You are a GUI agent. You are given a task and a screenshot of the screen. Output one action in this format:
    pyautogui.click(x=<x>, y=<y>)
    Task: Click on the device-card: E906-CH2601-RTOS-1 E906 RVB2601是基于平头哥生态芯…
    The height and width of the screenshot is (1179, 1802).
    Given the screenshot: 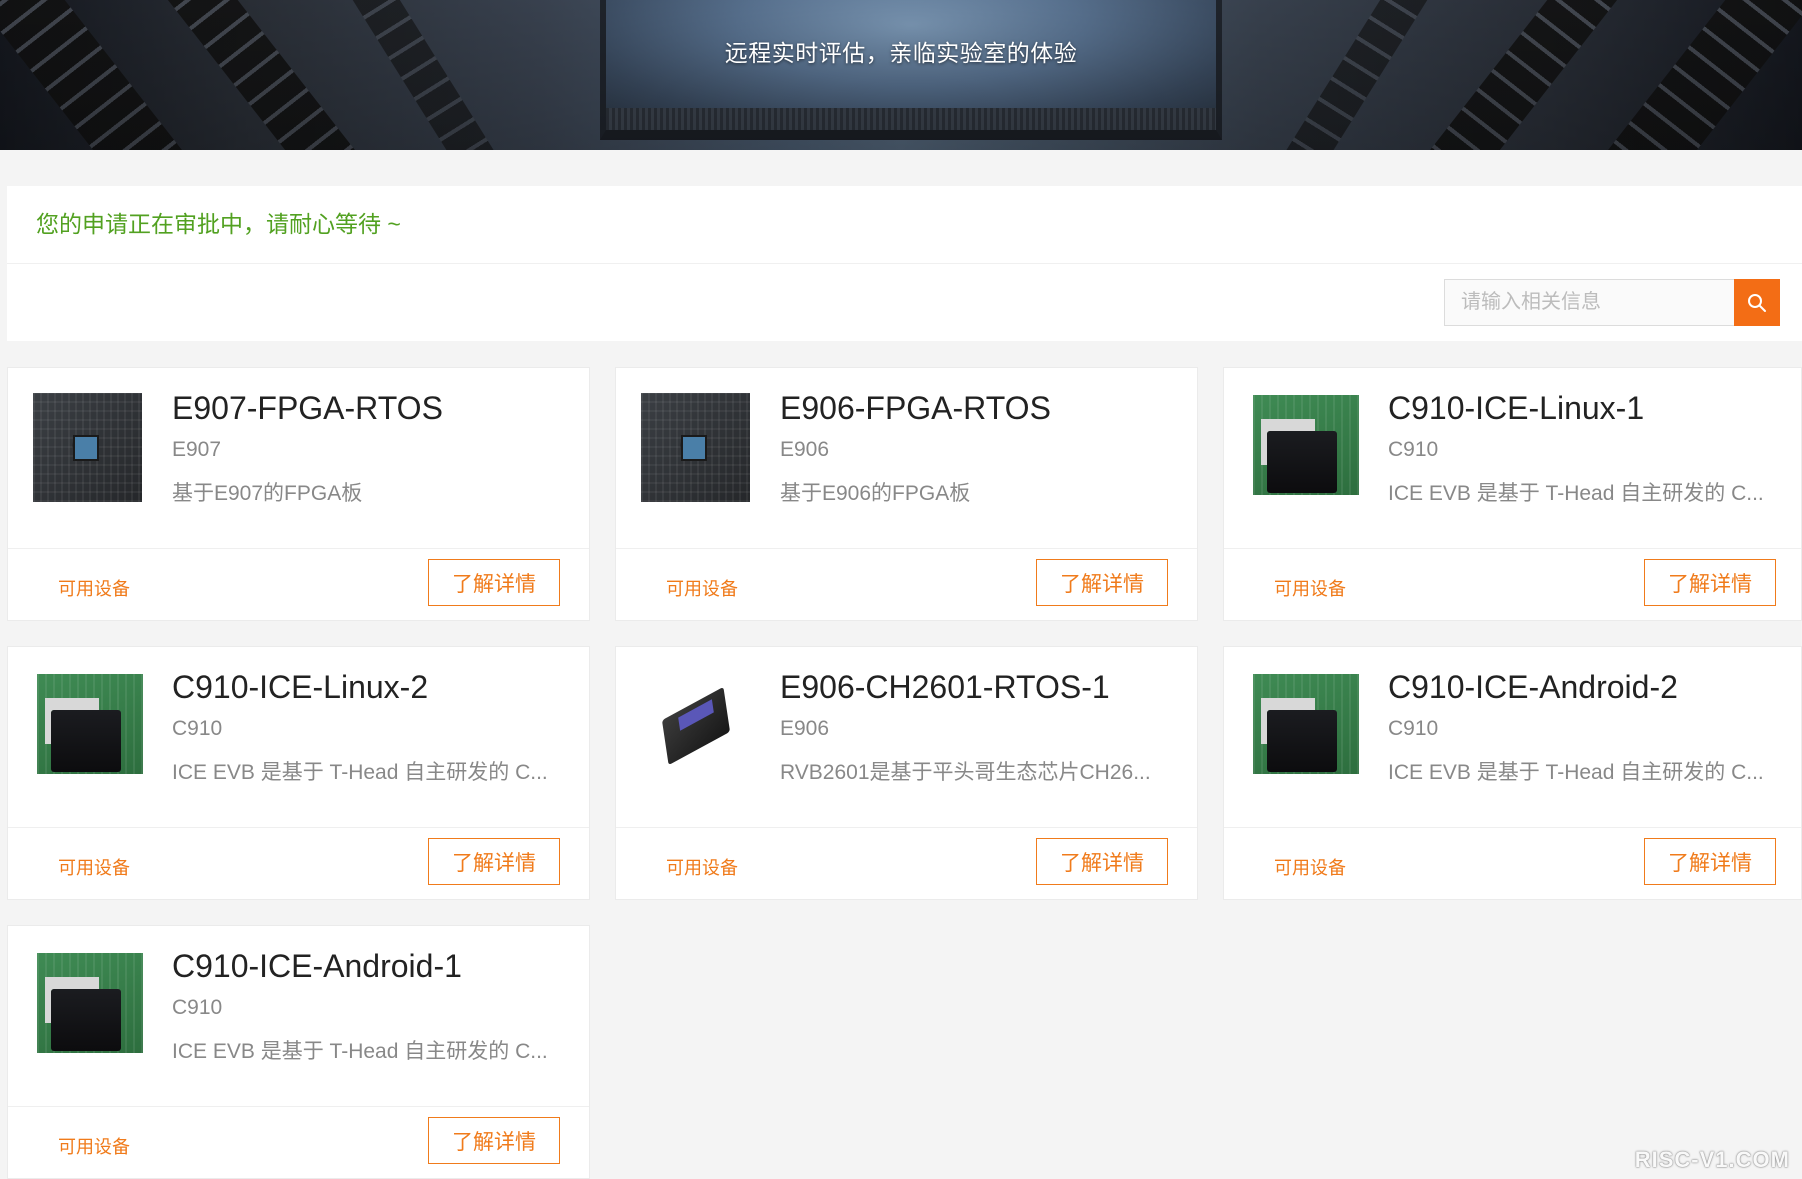 What is the action you would take?
    pyautogui.click(x=906, y=773)
    